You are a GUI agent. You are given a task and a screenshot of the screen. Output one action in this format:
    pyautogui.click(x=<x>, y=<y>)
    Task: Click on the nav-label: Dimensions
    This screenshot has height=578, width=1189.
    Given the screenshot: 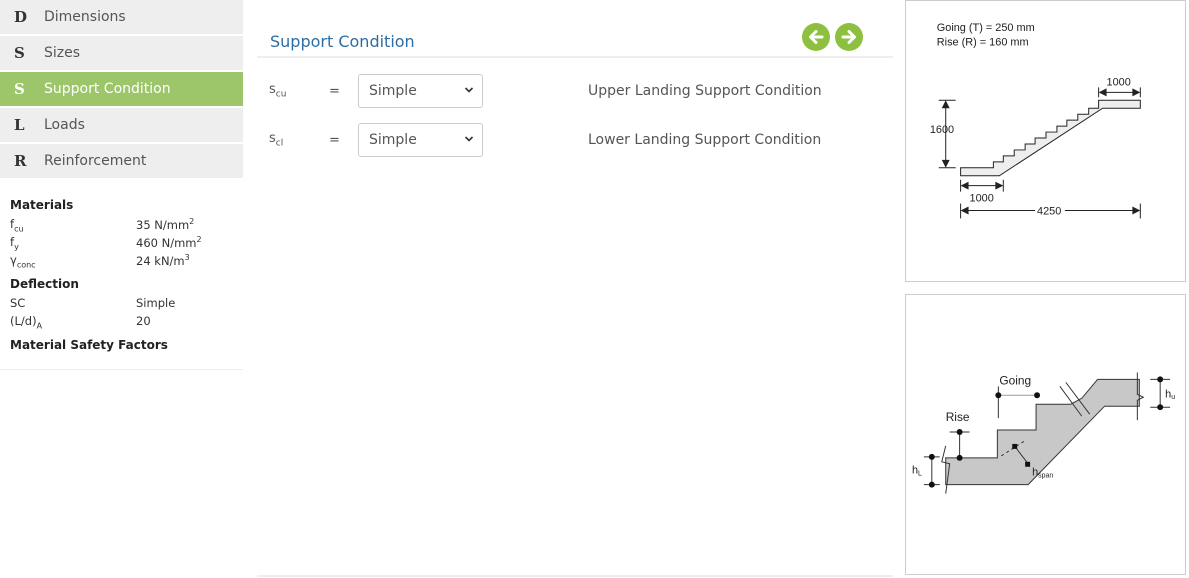 What is the action you would take?
    pyautogui.click(x=85, y=17)
    